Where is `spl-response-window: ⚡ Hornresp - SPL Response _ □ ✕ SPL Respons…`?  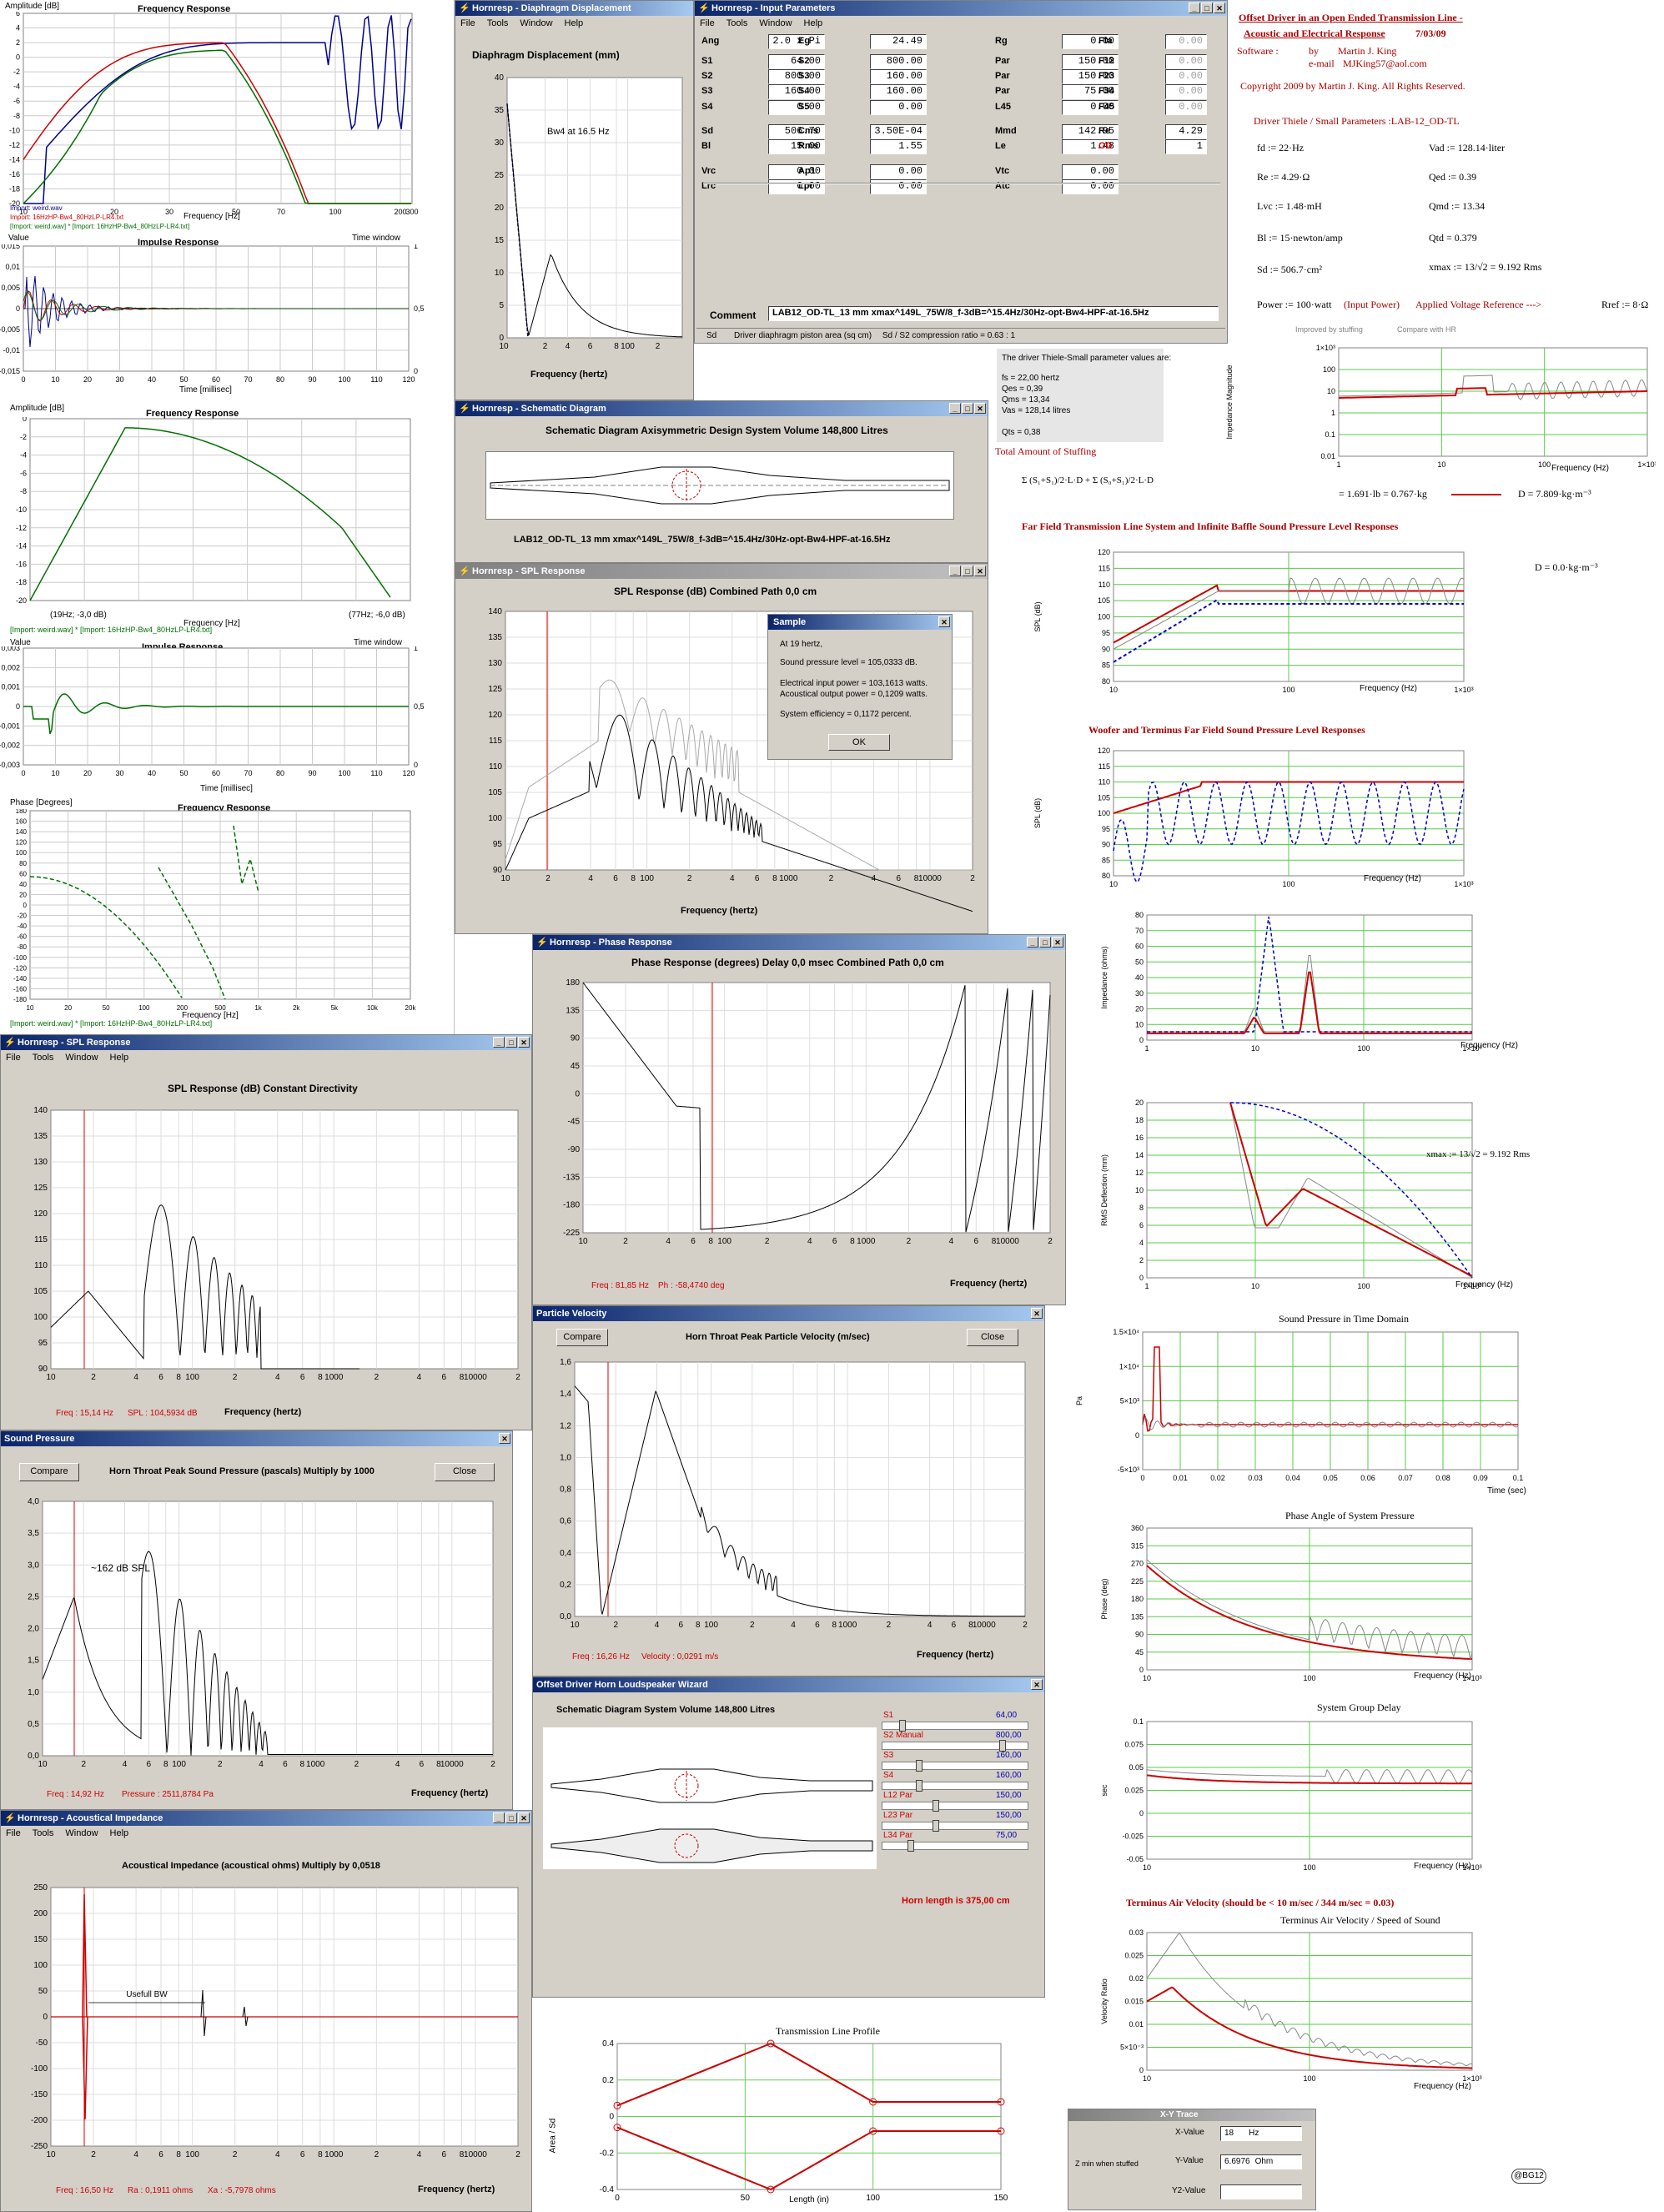
spl-response-window: ⚡ Hornresp - SPL Response _ □ ✕ SPL Respons… is located at coordinates (721, 749).